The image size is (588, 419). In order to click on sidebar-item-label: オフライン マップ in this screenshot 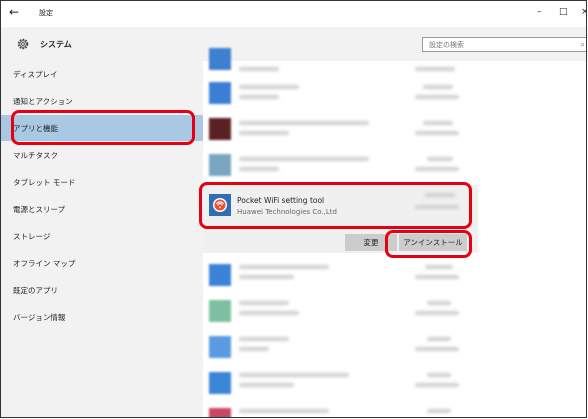, I will do `click(44, 263)`.